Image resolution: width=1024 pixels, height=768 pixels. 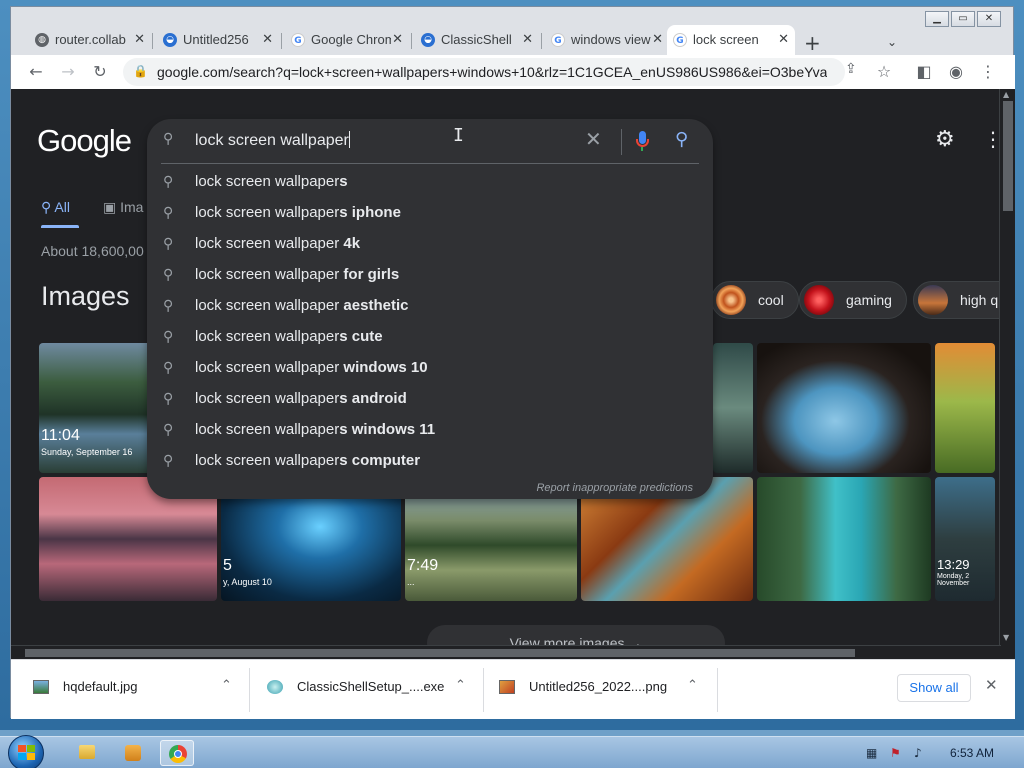 I want to click on tab-untitled256: ◒ Untitled256 ✕, so click(x=218, y=40).